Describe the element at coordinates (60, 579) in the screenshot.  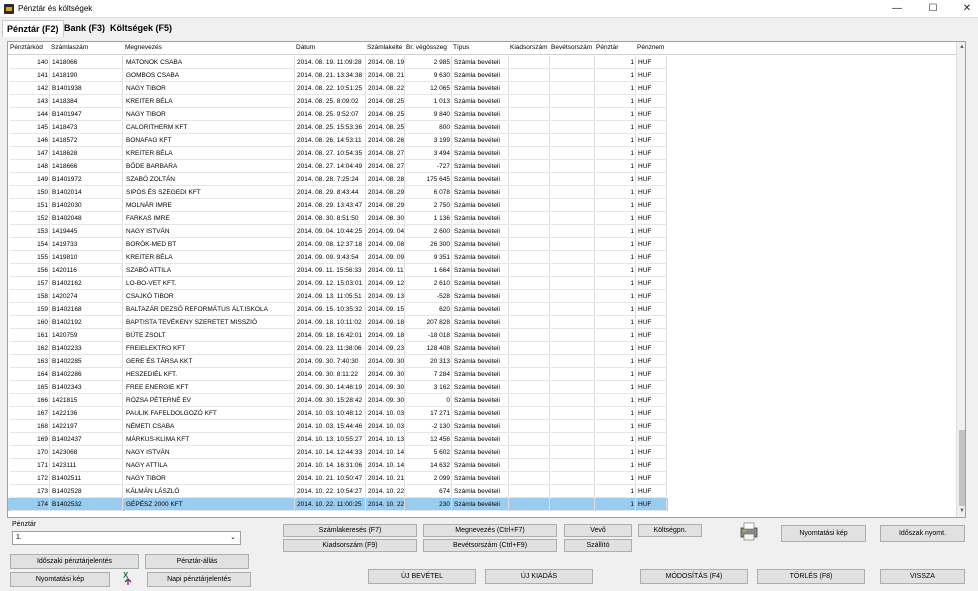
I see `print-preview-bottom-button: Nyomtatási kép` at that location.